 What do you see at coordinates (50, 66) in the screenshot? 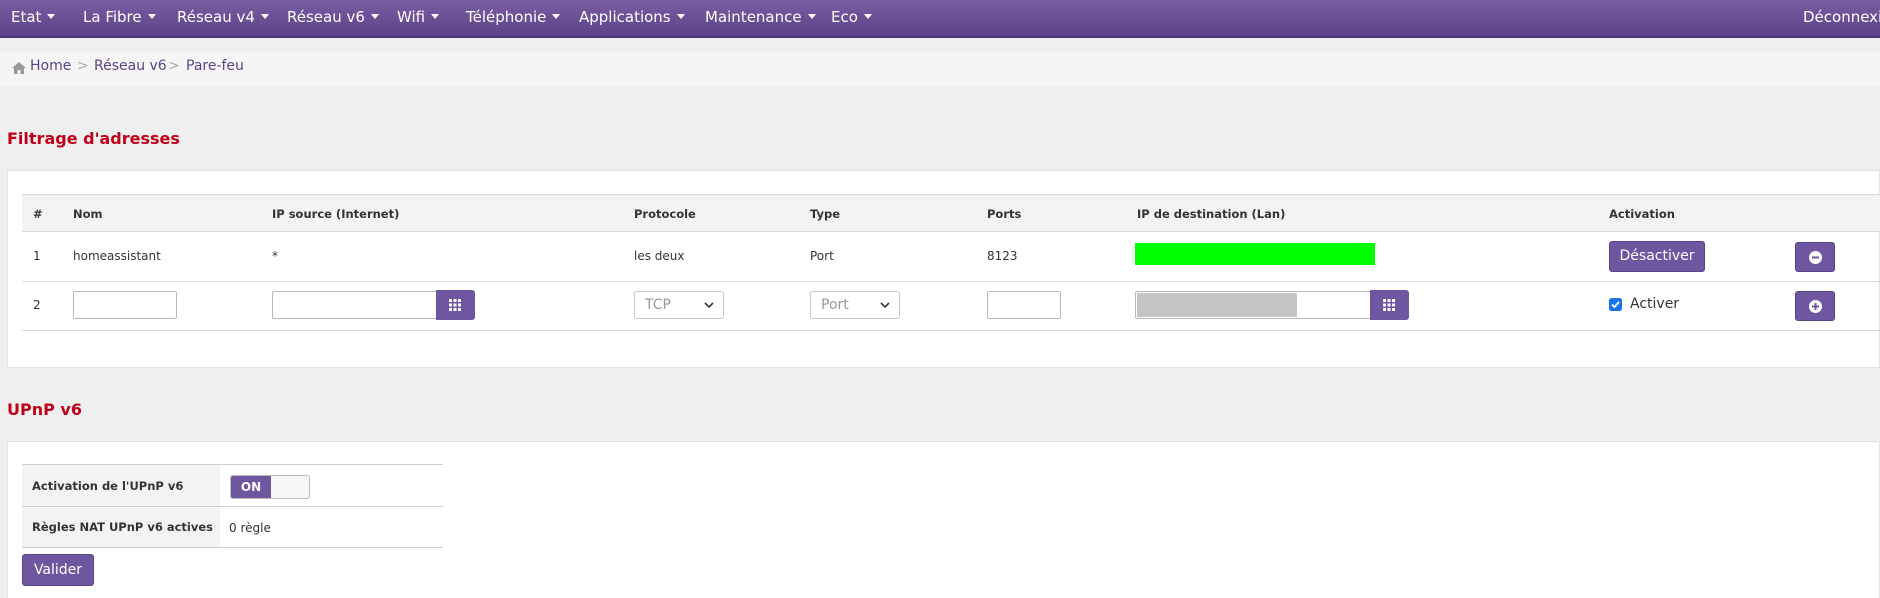
I see `breadcrumb-home: Home` at bounding box center [50, 66].